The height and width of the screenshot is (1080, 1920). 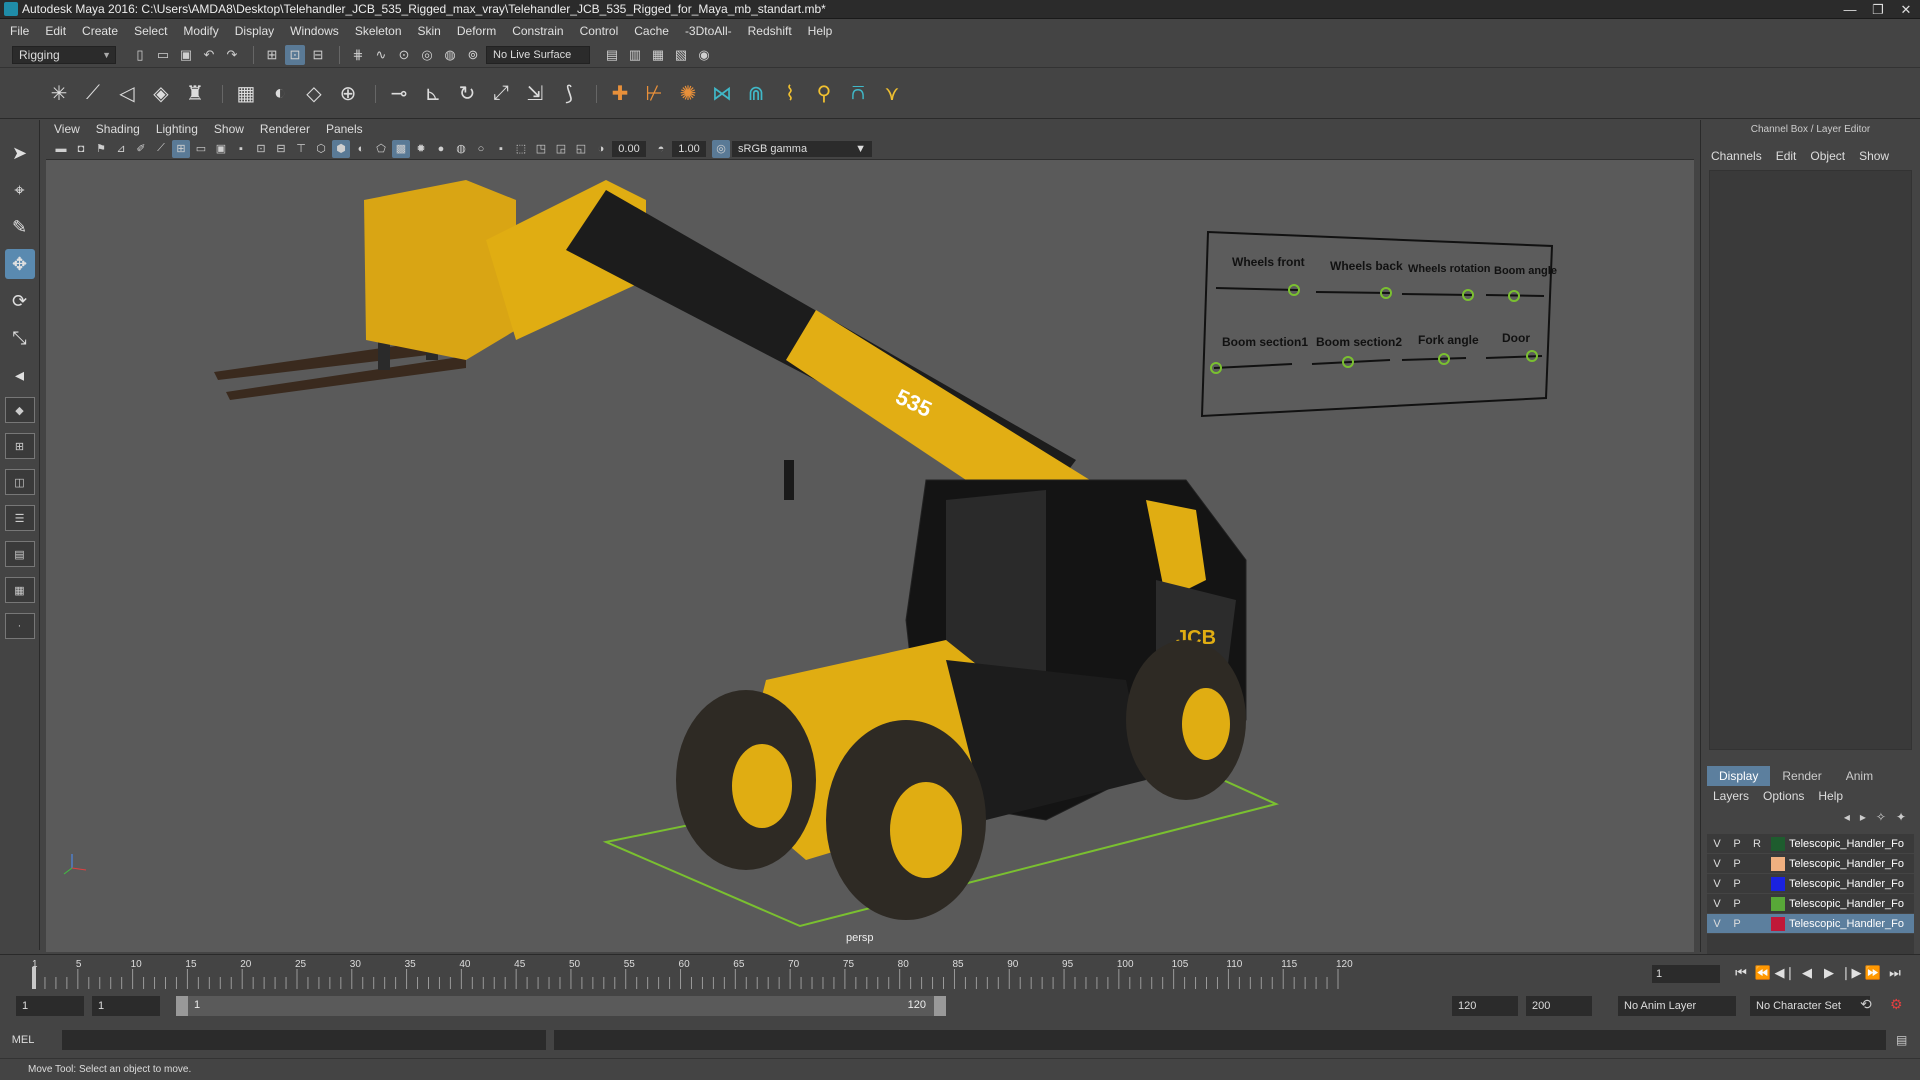 I want to click on anti-aliasing-icon: ▪, so click(x=501, y=149).